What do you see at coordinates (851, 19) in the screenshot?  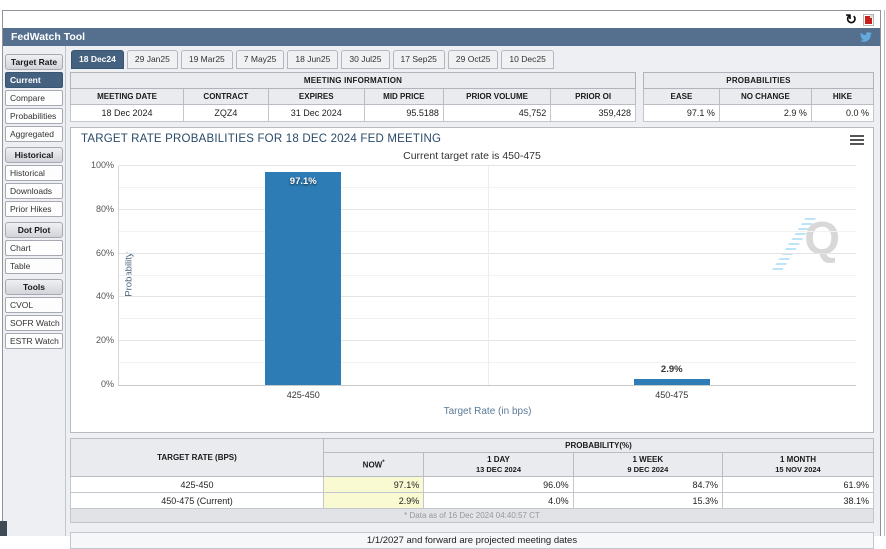 I see `refresh-icon: ↻` at bounding box center [851, 19].